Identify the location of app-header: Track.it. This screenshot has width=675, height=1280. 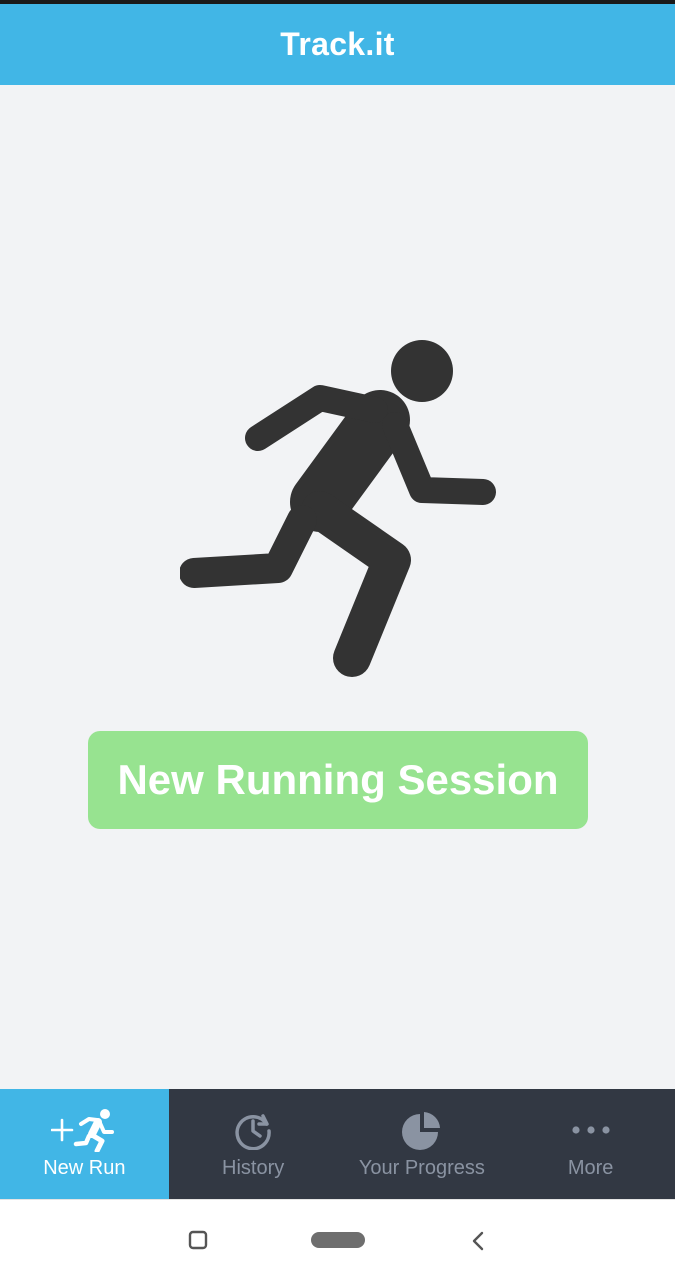
(337, 44).